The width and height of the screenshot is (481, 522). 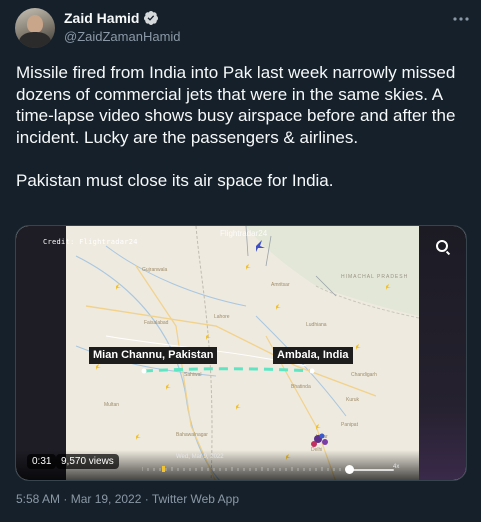 I want to click on author-name: Zaid Hamid, so click(x=101, y=18).